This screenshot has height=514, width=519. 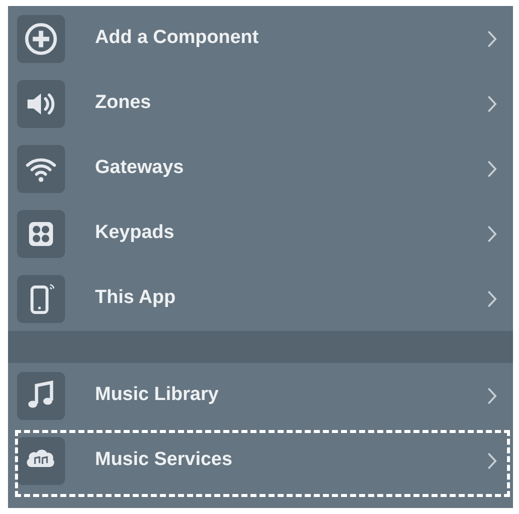 What do you see at coordinates (260, 103) in the screenshot?
I see `menu-row: Zones` at bounding box center [260, 103].